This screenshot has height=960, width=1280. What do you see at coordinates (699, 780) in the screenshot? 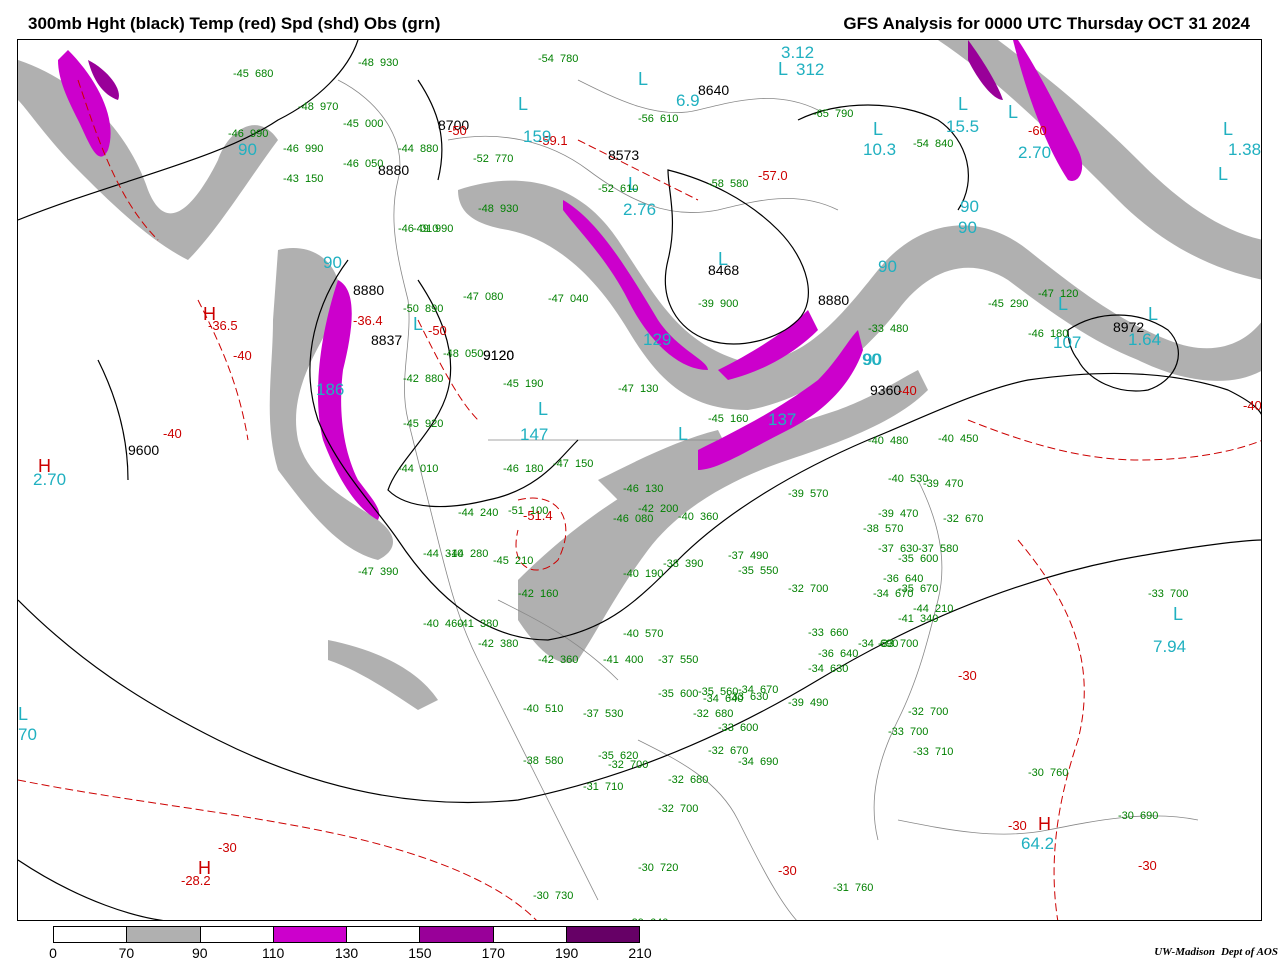
I see `obs-height: 680` at bounding box center [699, 780].